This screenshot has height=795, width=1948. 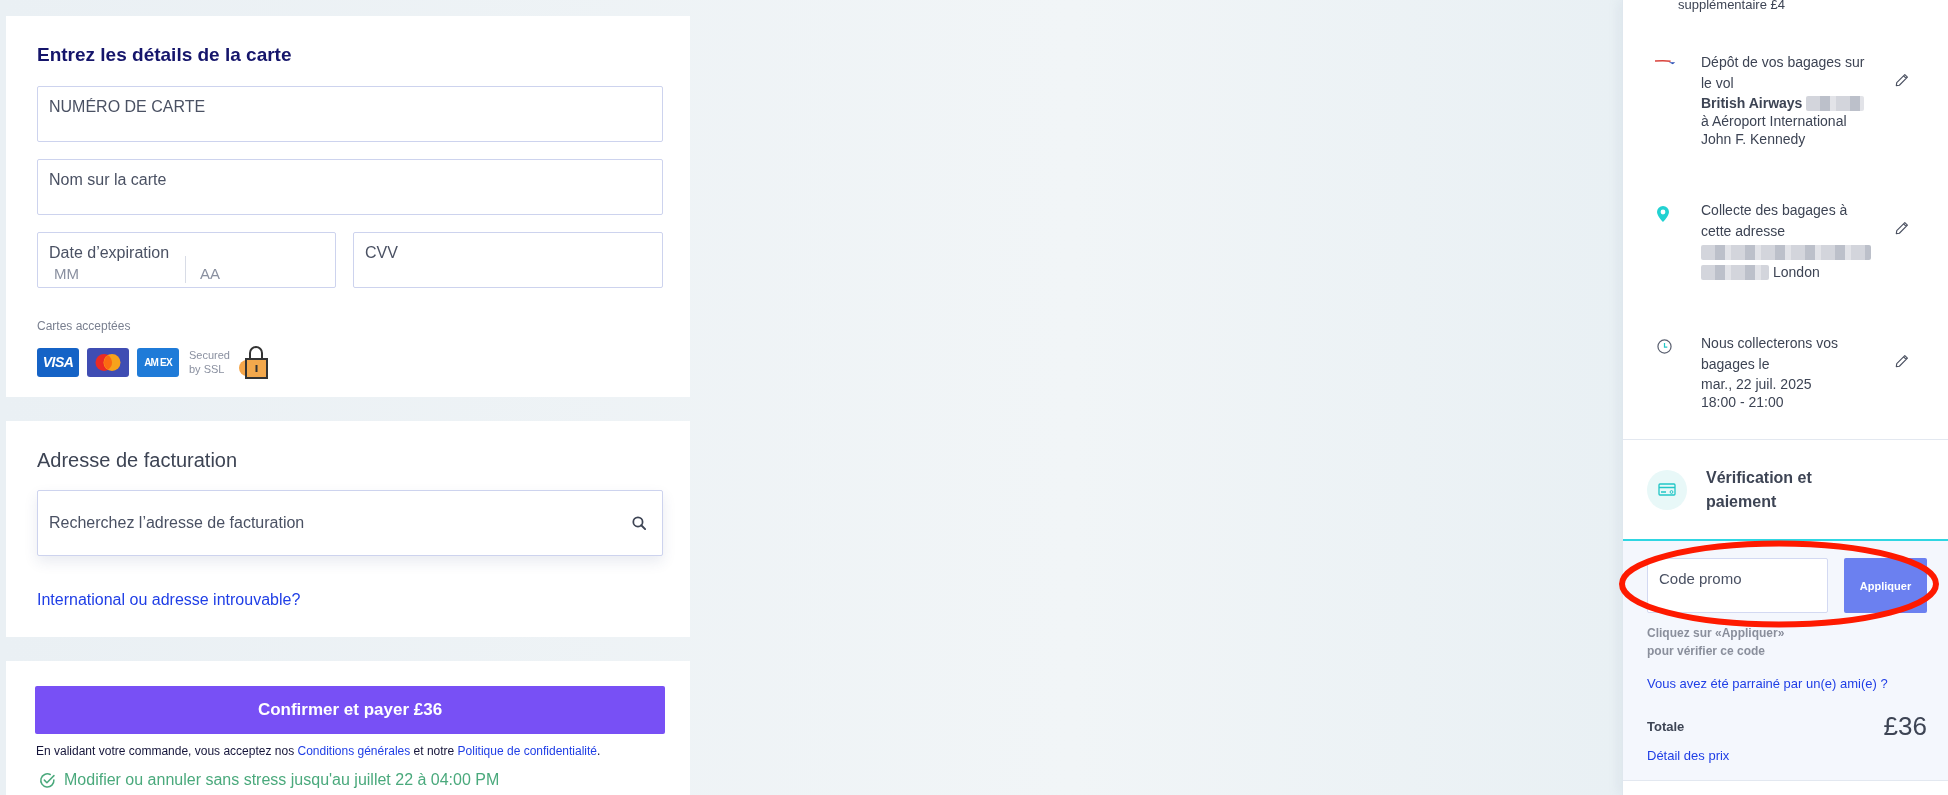 What do you see at coordinates (508, 260) in the screenshot?
I see `cvv-field: CVV` at bounding box center [508, 260].